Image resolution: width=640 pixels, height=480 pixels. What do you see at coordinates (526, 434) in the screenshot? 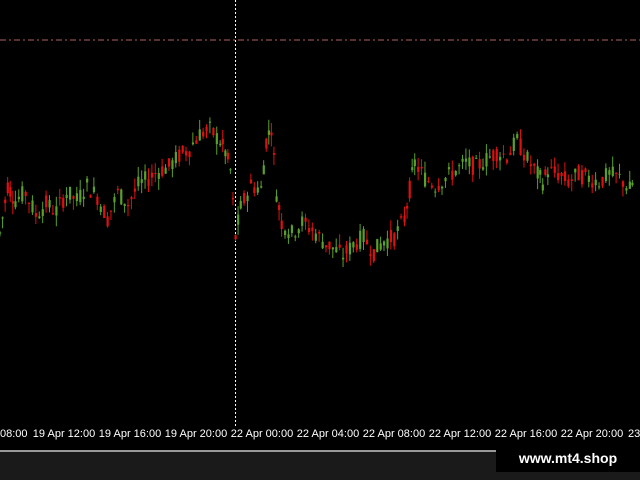
I see `time-tick-label: 22 Apr 16:00` at bounding box center [526, 434].